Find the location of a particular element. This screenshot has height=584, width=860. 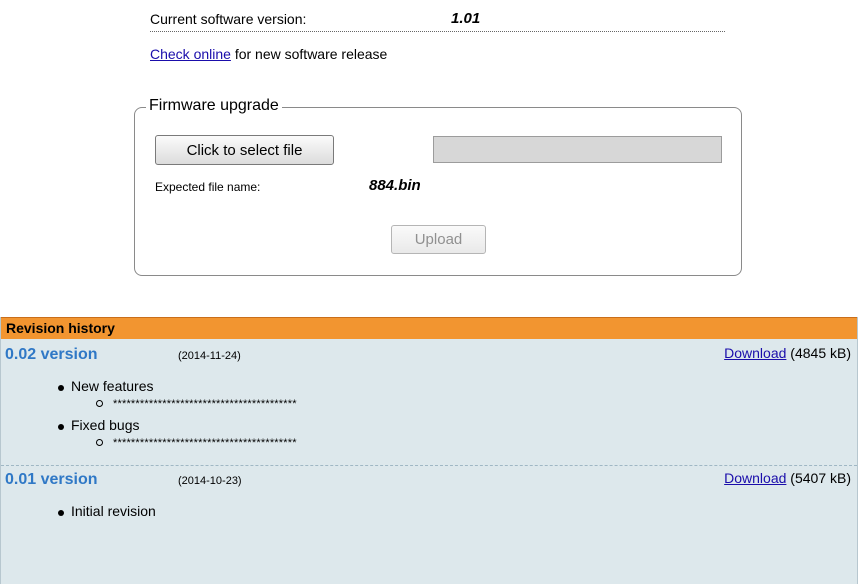

revision-version: 0.02 version is located at coordinates (51, 354).